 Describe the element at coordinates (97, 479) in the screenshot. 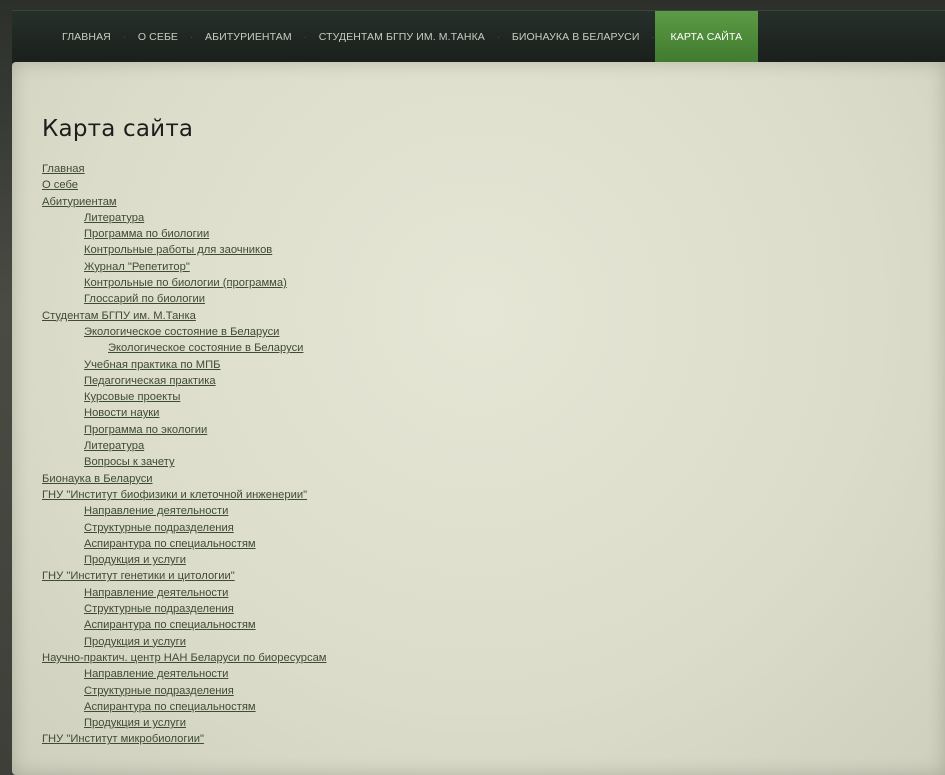

I see `sitemap-link: Бионаука в Беларуси` at that location.